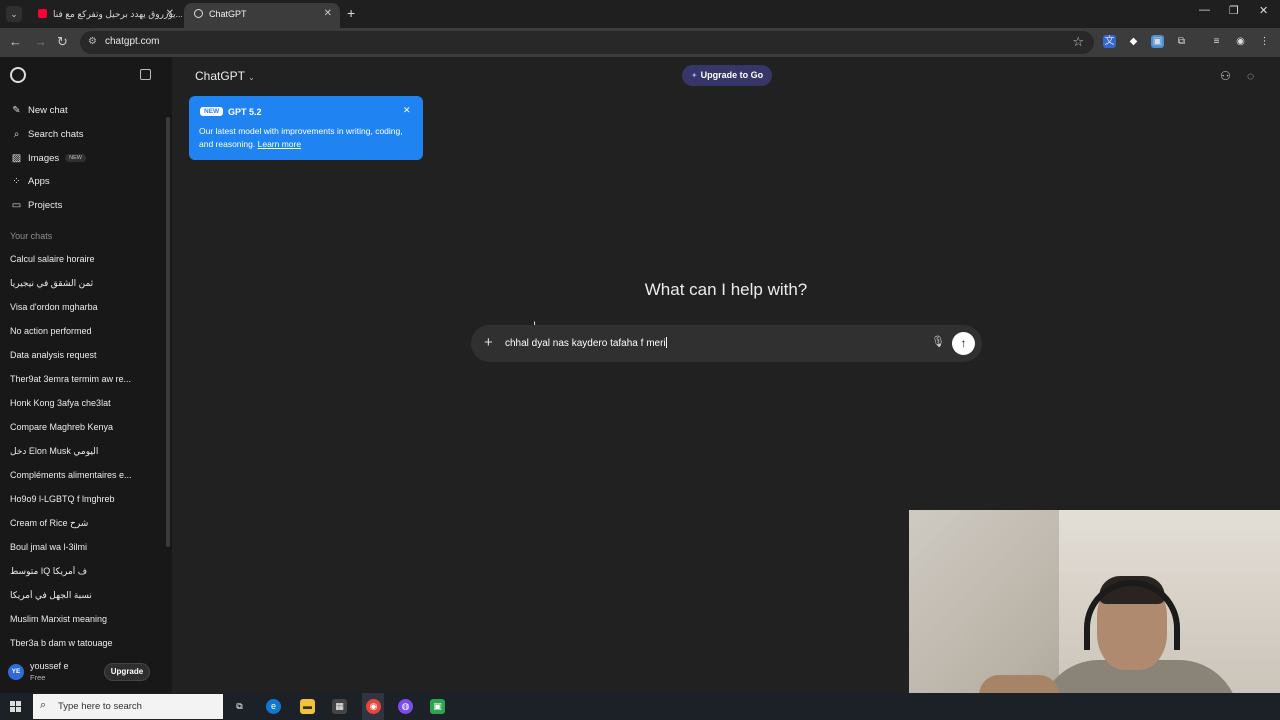 The height and width of the screenshot is (720, 1280). What do you see at coordinates (92, 41) in the screenshot?
I see `site-info-icon: ⚙` at bounding box center [92, 41].